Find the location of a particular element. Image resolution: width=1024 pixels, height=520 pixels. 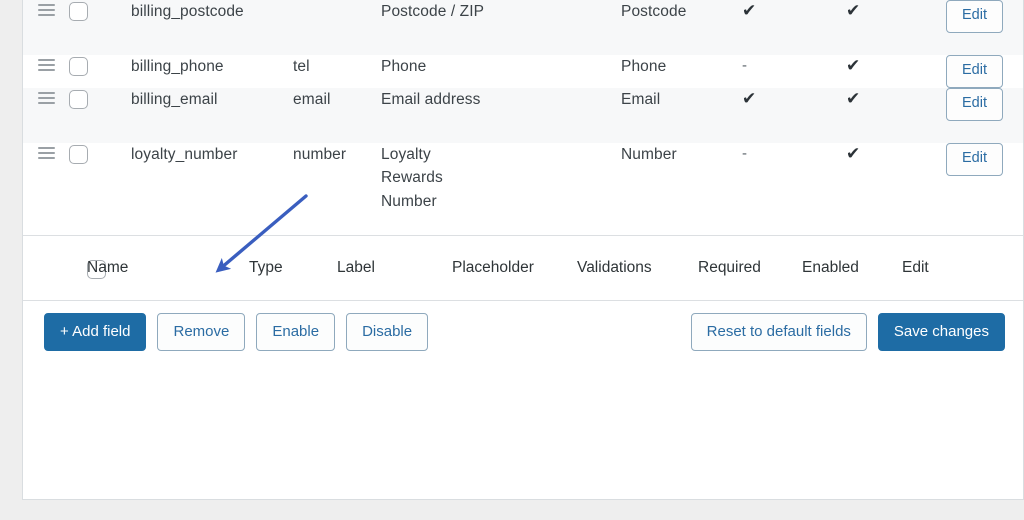

row-label: Postcode / ZIP is located at coordinates (433, 11).